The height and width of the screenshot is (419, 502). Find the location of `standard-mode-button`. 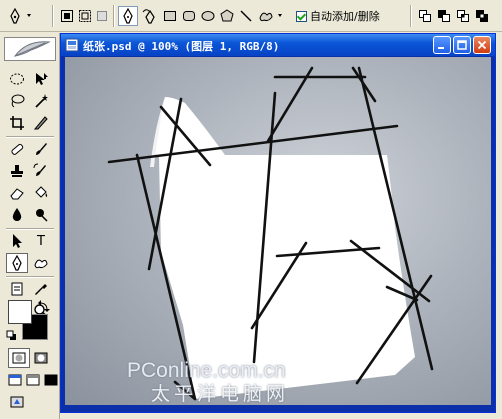

standard-mode-button is located at coordinates (19, 358).